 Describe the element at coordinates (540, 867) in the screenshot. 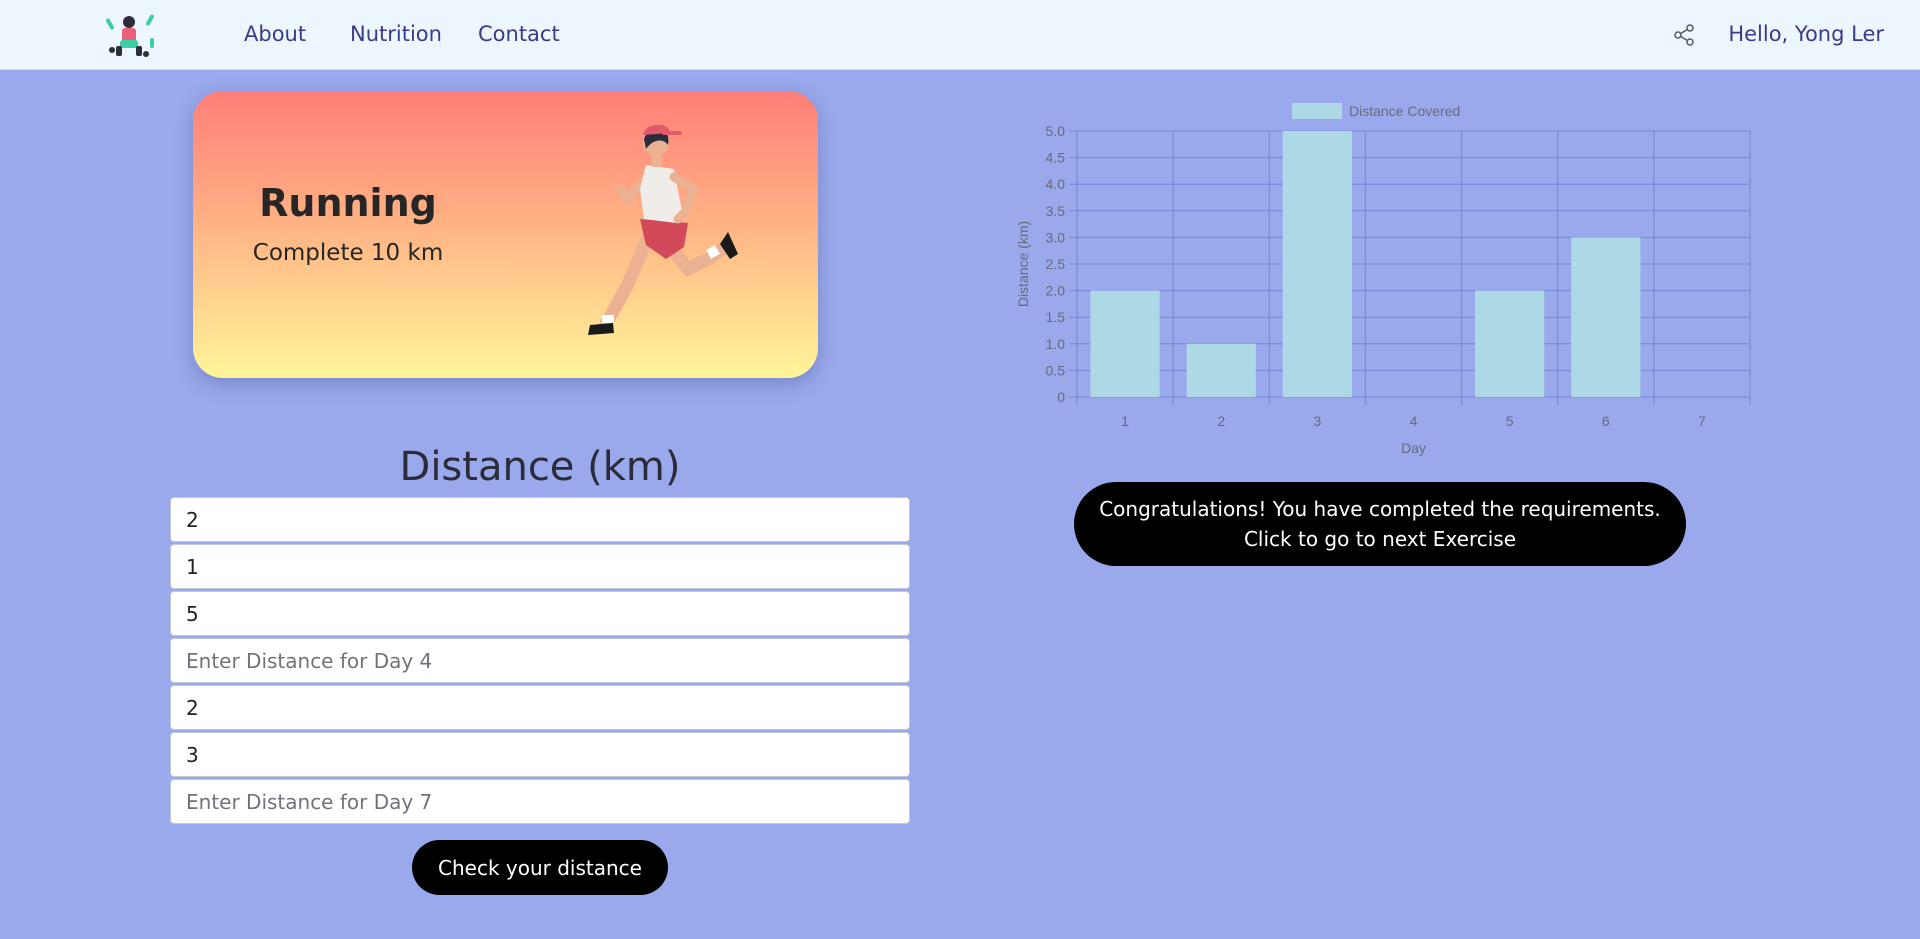

I see `check-distance-button: Check your distance` at that location.